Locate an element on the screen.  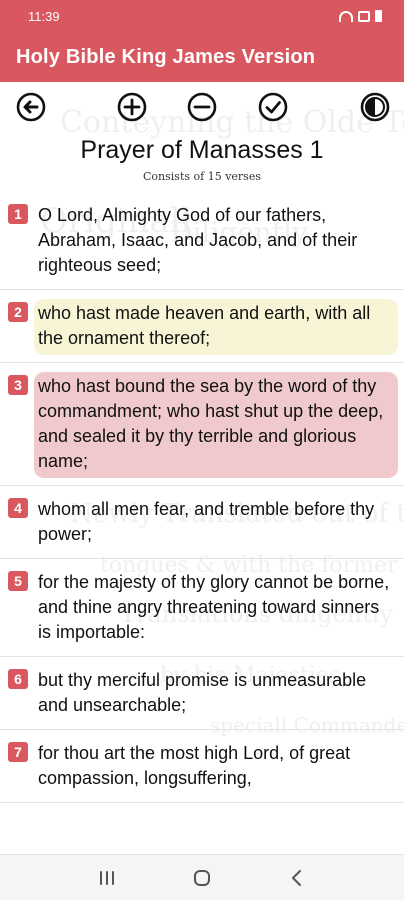
verse-number-badge: 2 is located at coordinates (18, 312).